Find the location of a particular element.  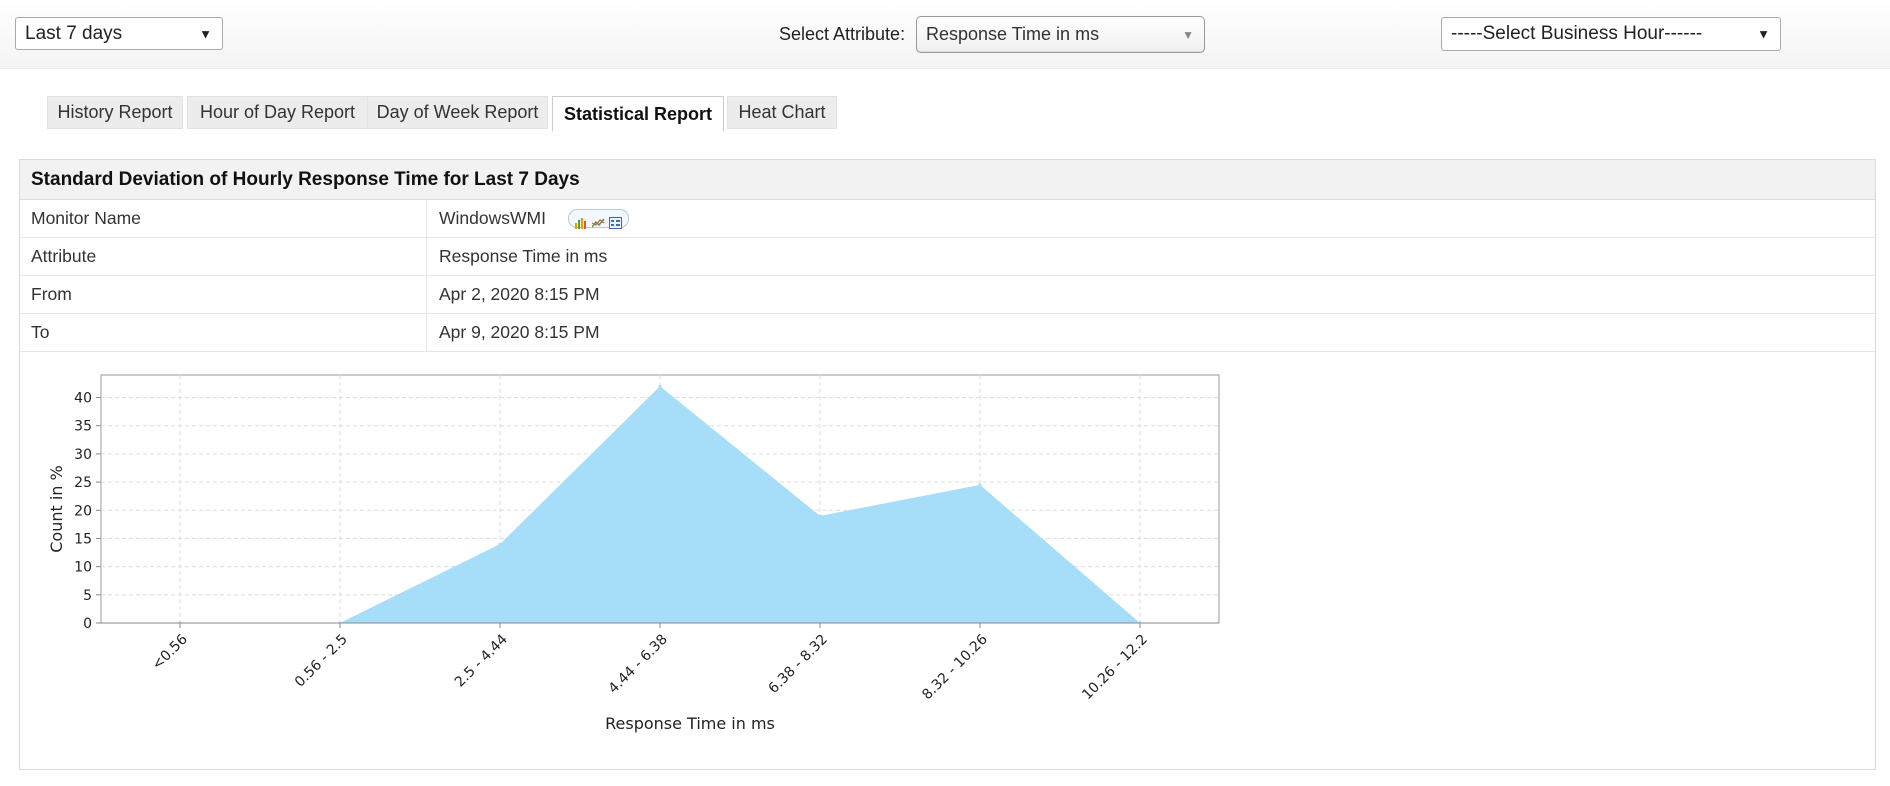

tab-heat-chart: Heat Chart is located at coordinates (782, 112).